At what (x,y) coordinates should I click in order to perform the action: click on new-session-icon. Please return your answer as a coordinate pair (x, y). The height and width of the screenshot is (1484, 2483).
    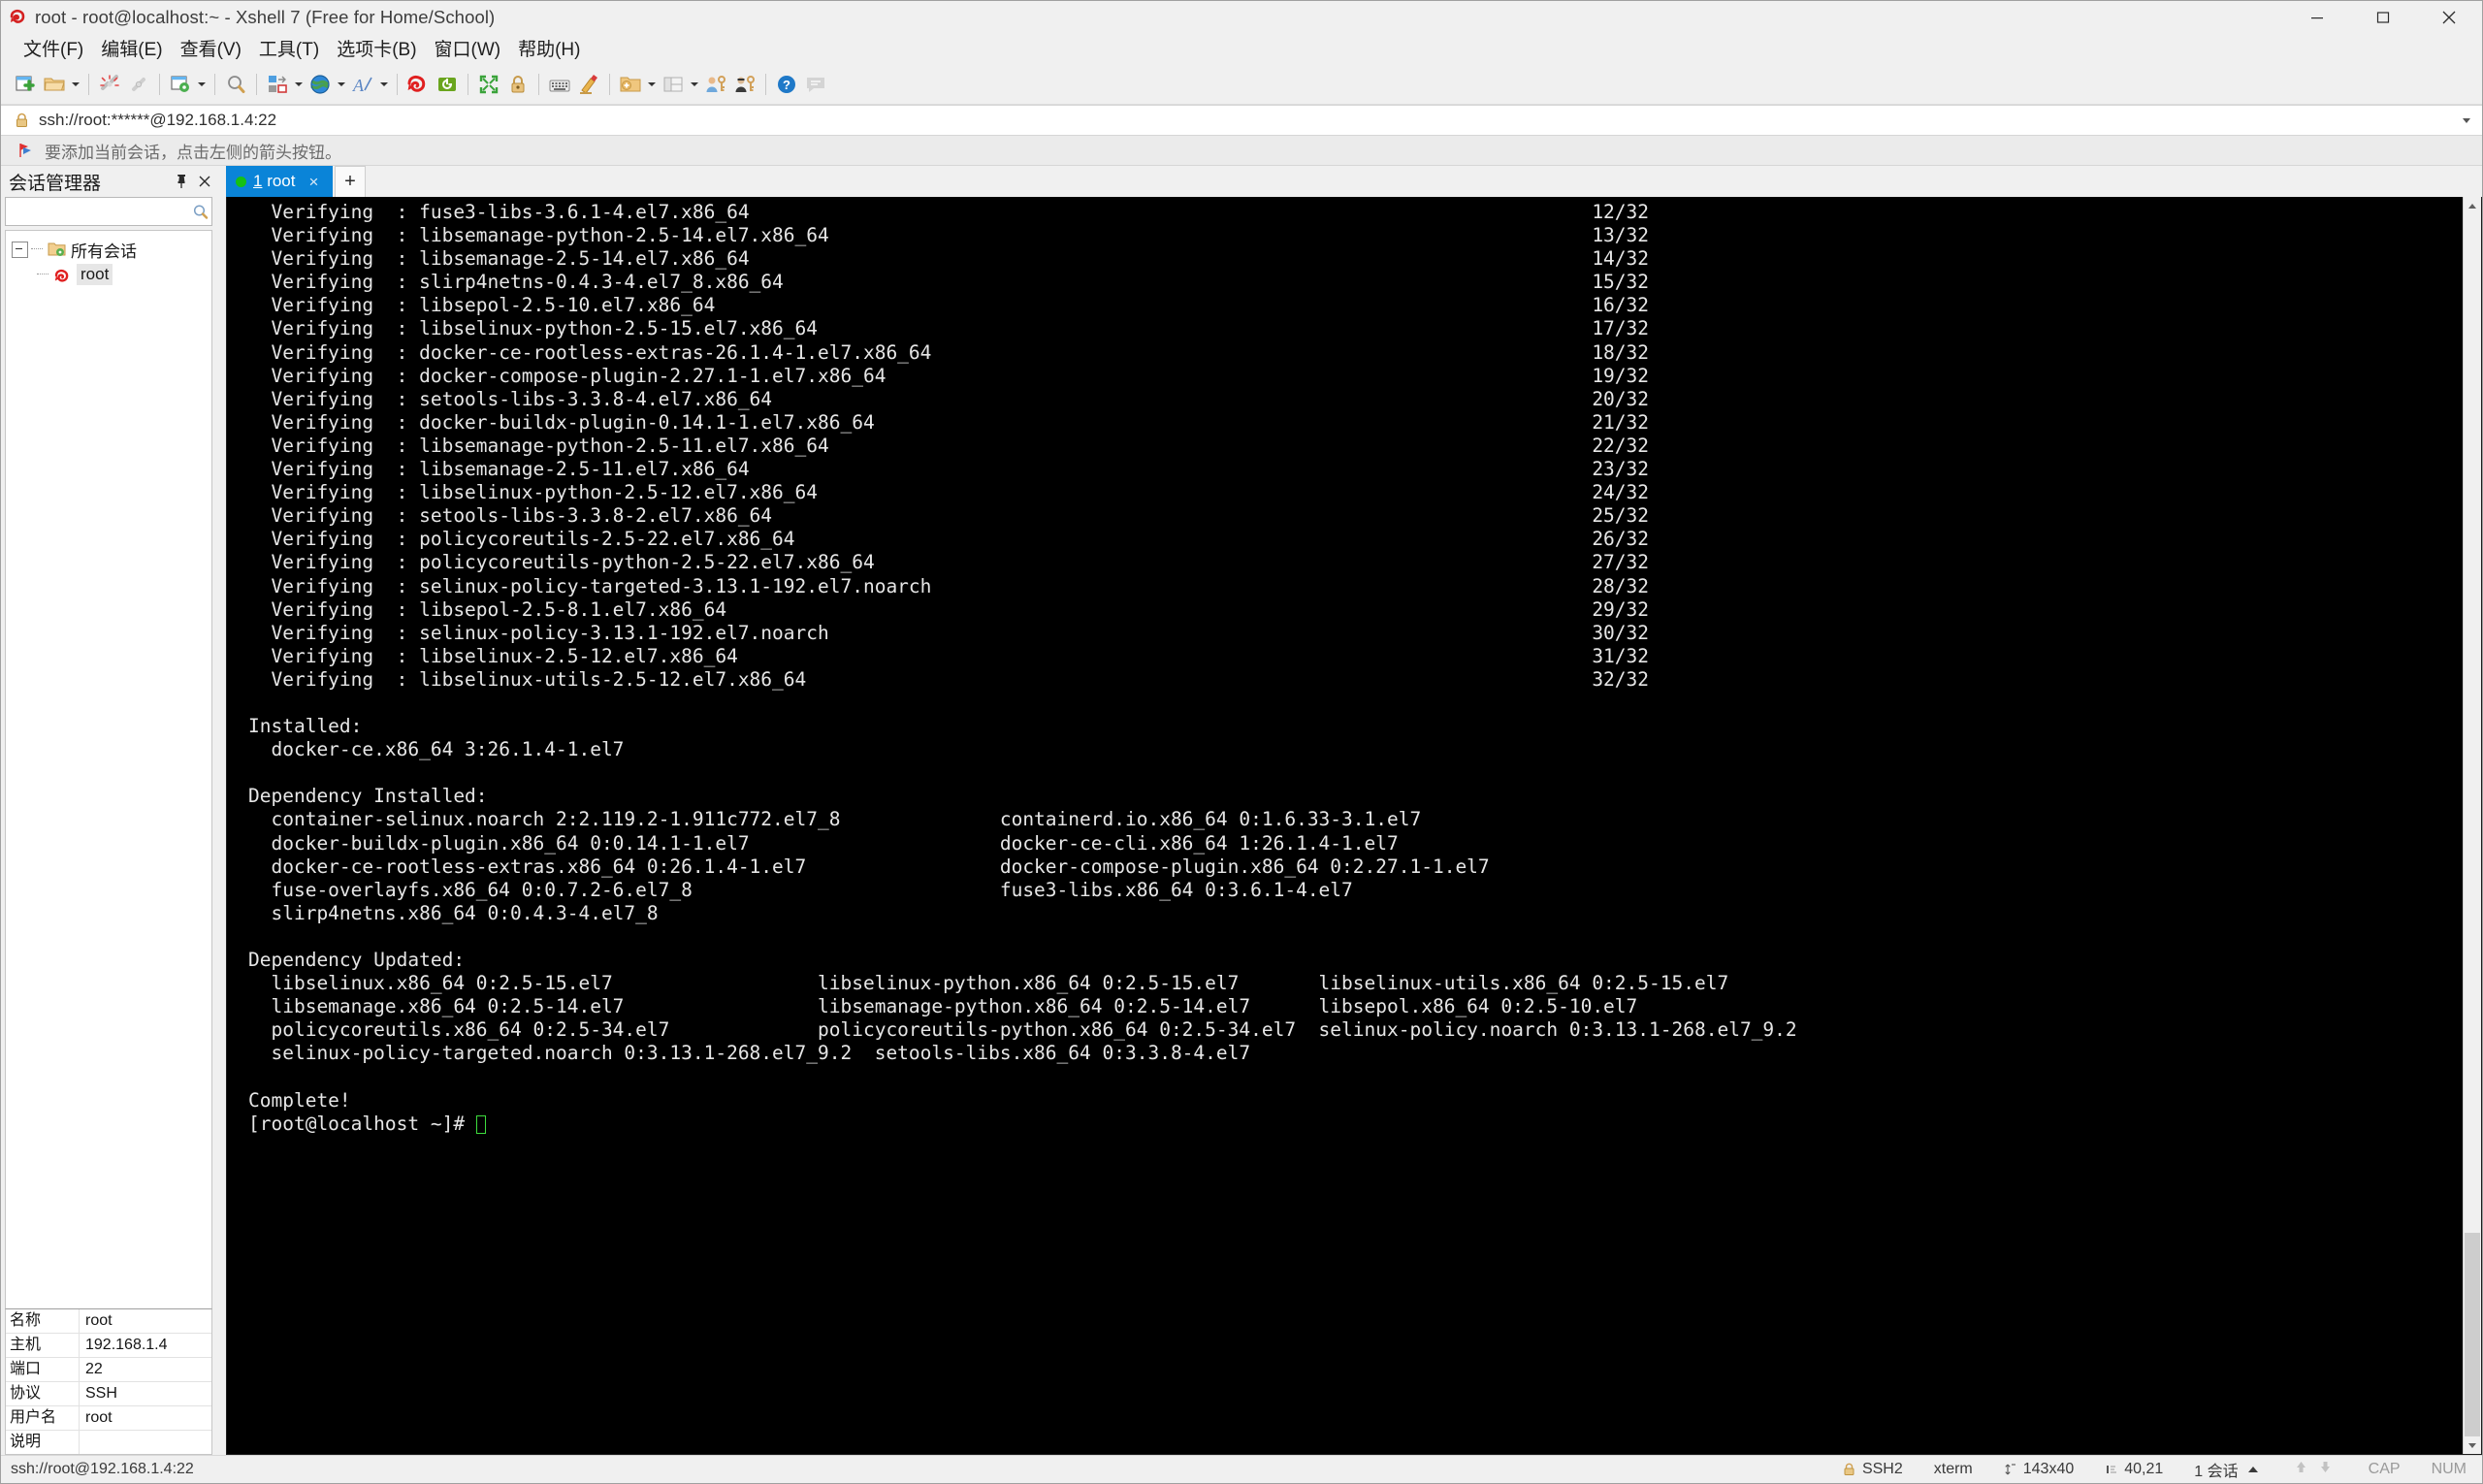
    Looking at the image, I should click on (26, 84).